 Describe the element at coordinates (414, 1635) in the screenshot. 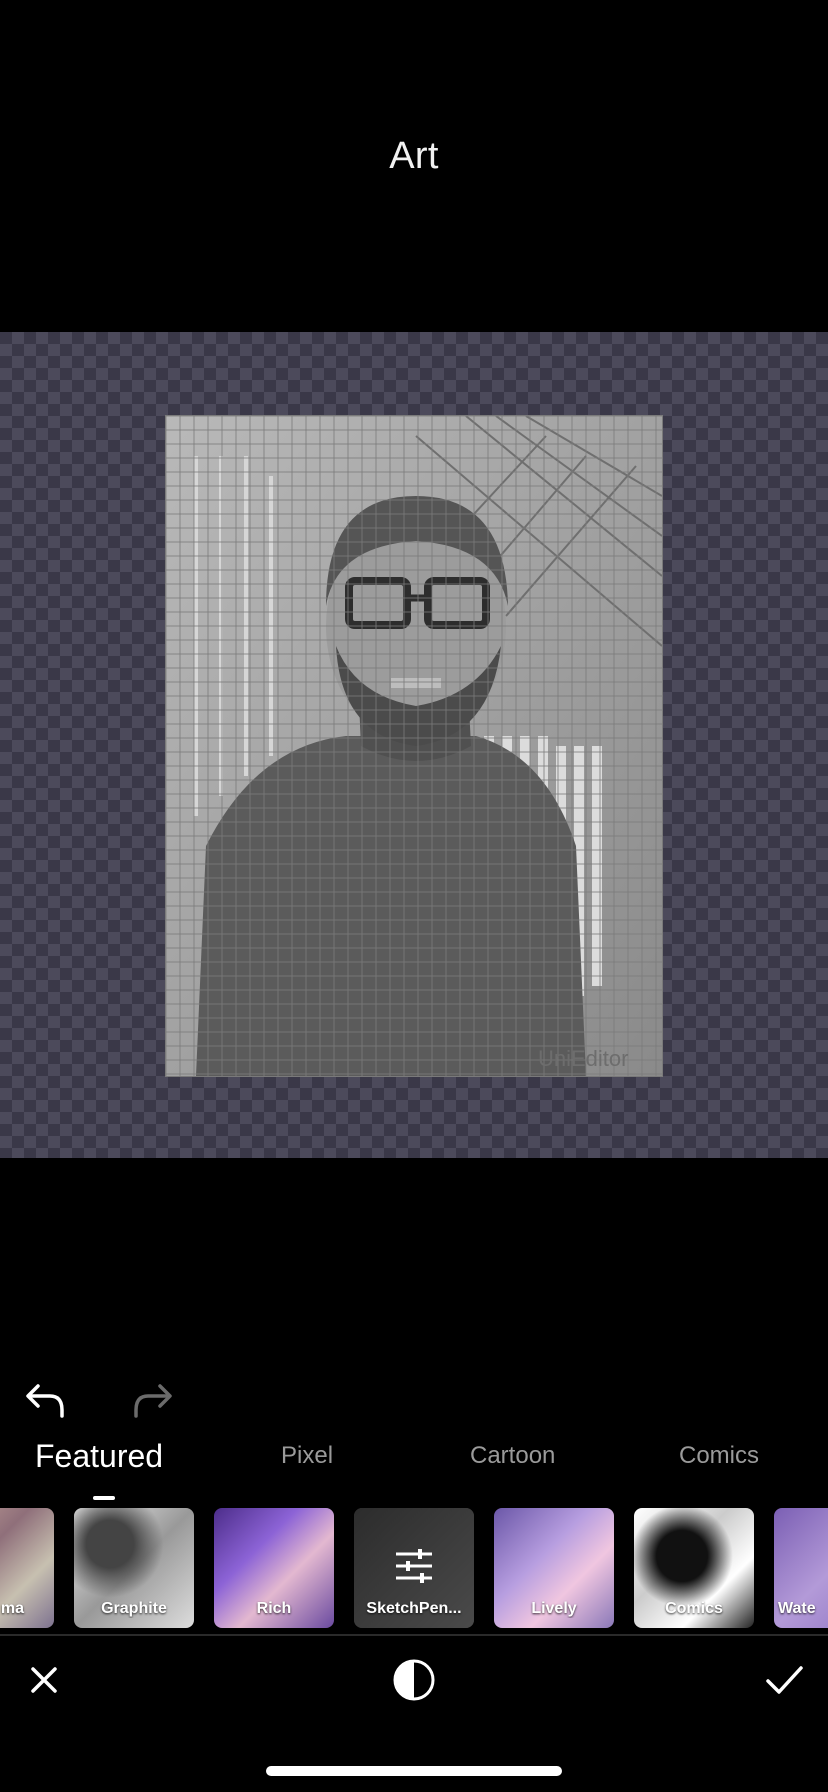

I see `divider` at that location.